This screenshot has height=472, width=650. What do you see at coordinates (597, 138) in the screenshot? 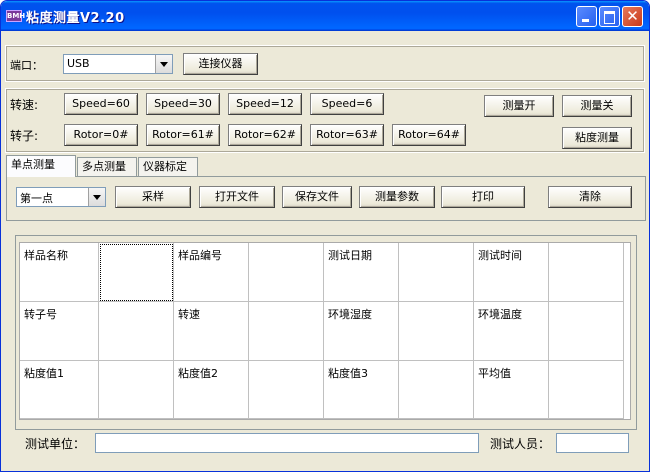
I see `viscosity-measure-button: 粘度测量` at bounding box center [597, 138].